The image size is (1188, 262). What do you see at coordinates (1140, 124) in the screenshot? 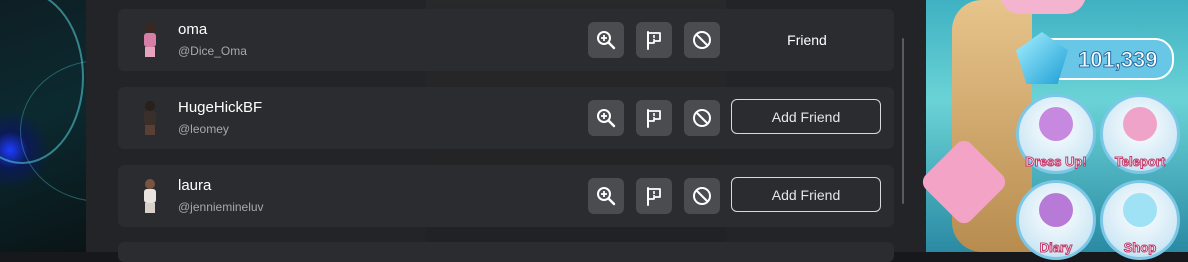
I see `wand-icon` at bounding box center [1140, 124].